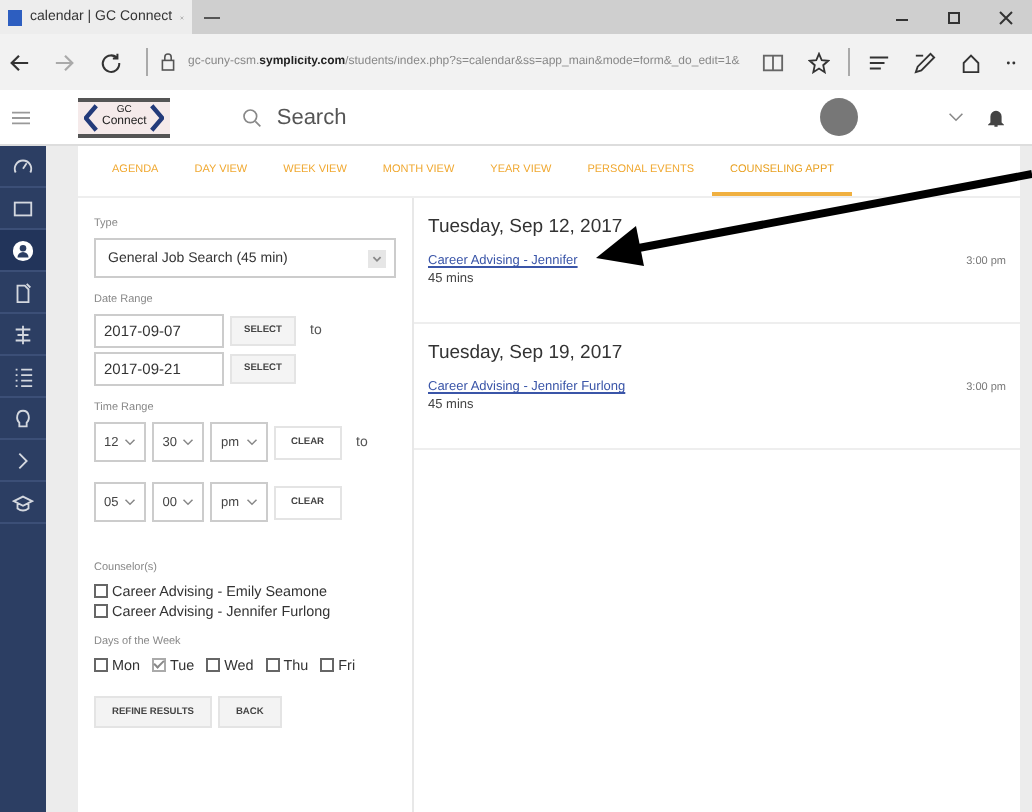  I want to click on person-icon, so click(23, 250).